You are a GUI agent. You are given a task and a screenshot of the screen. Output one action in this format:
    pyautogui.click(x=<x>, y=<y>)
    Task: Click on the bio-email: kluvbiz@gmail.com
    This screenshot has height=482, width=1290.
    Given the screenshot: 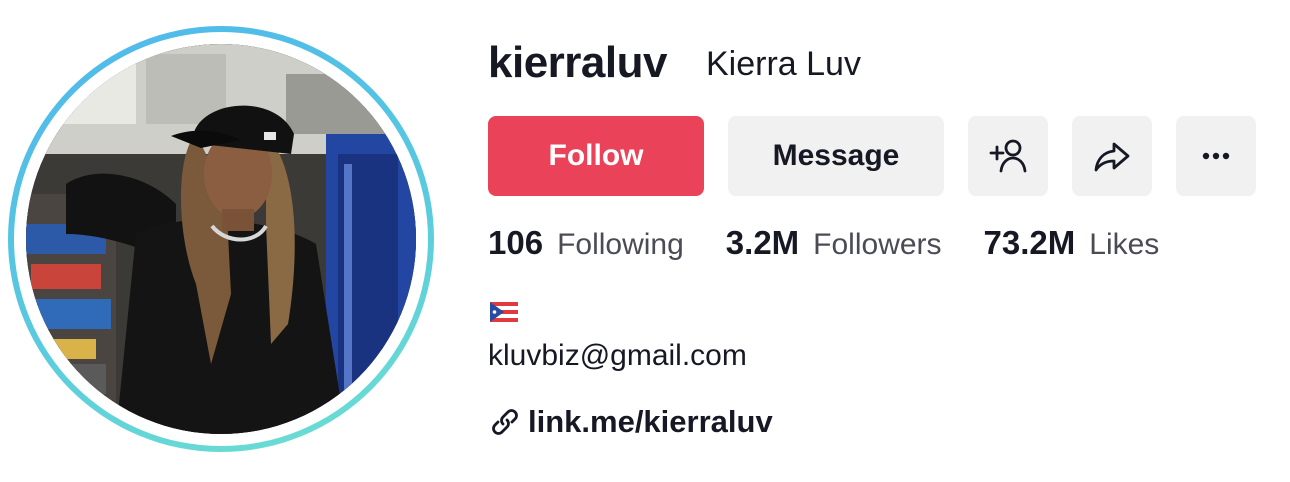 What is the action you would take?
    pyautogui.click(x=617, y=355)
    